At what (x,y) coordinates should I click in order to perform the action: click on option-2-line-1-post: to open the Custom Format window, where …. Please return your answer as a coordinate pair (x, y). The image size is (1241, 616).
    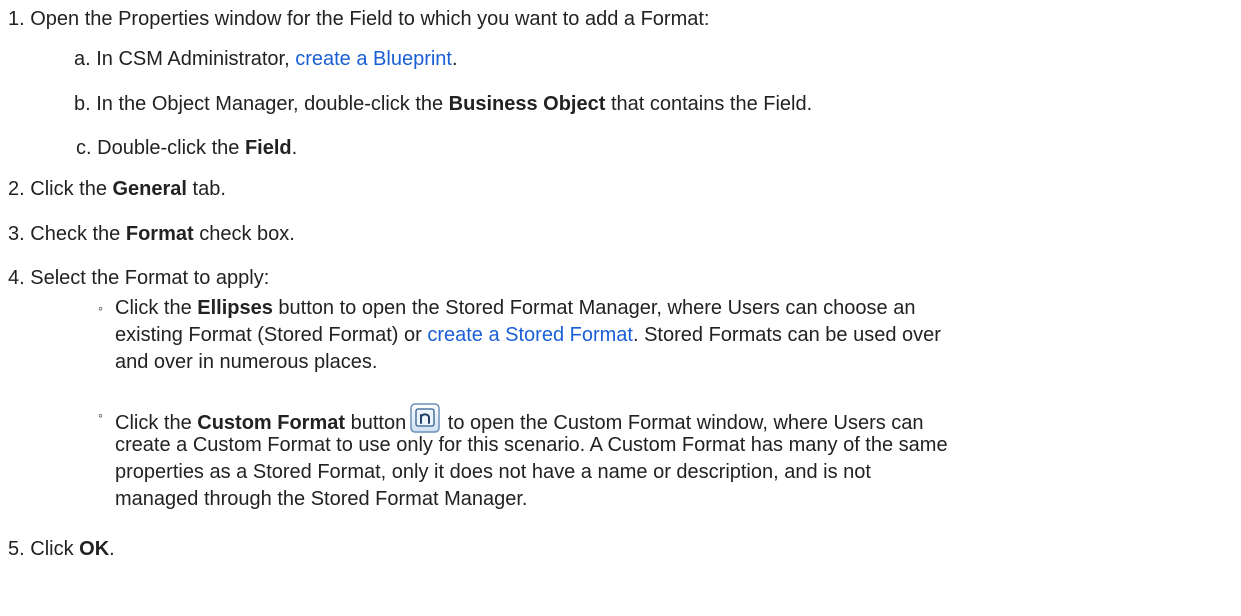
    Looking at the image, I should click on (683, 423).